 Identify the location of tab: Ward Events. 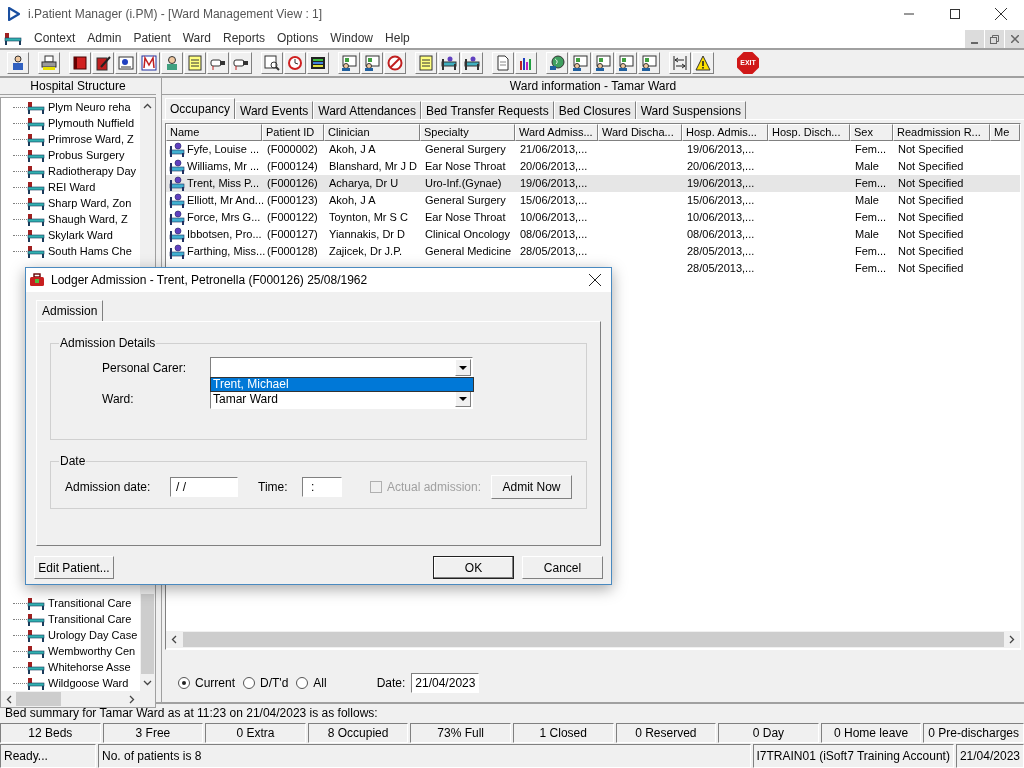
(274, 110).